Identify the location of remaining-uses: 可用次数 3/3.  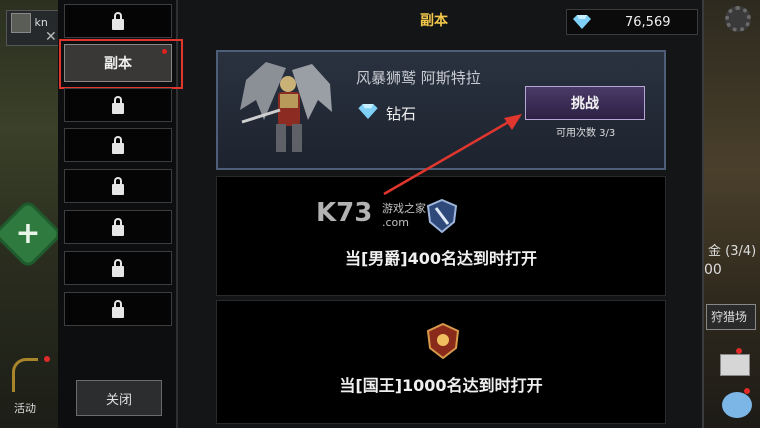
(586, 133).